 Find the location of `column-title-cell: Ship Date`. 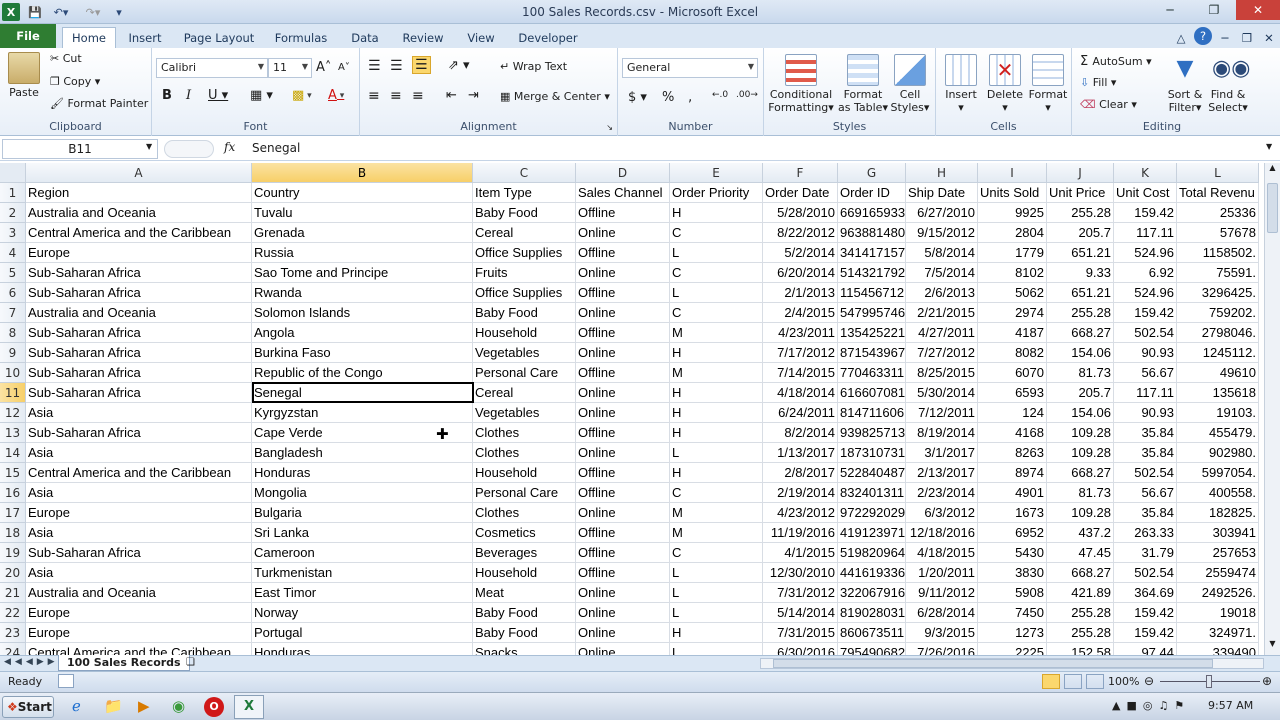

column-title-cell: Ship Date is located at coordinates (942, 193).